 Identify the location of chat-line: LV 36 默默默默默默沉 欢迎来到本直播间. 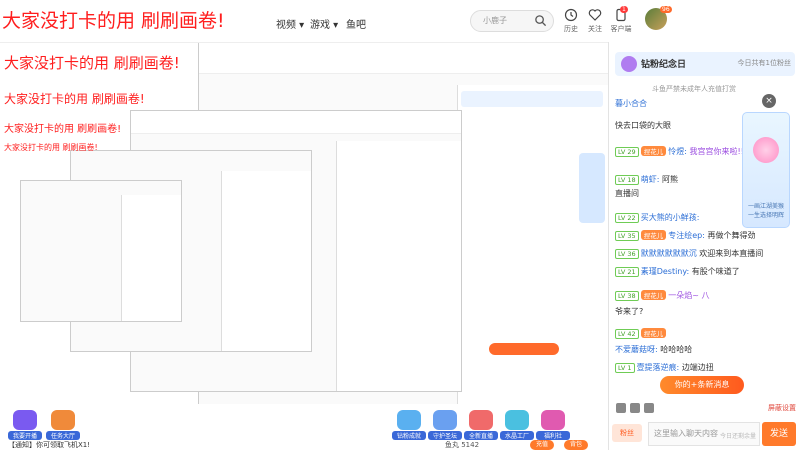
(689, 253).